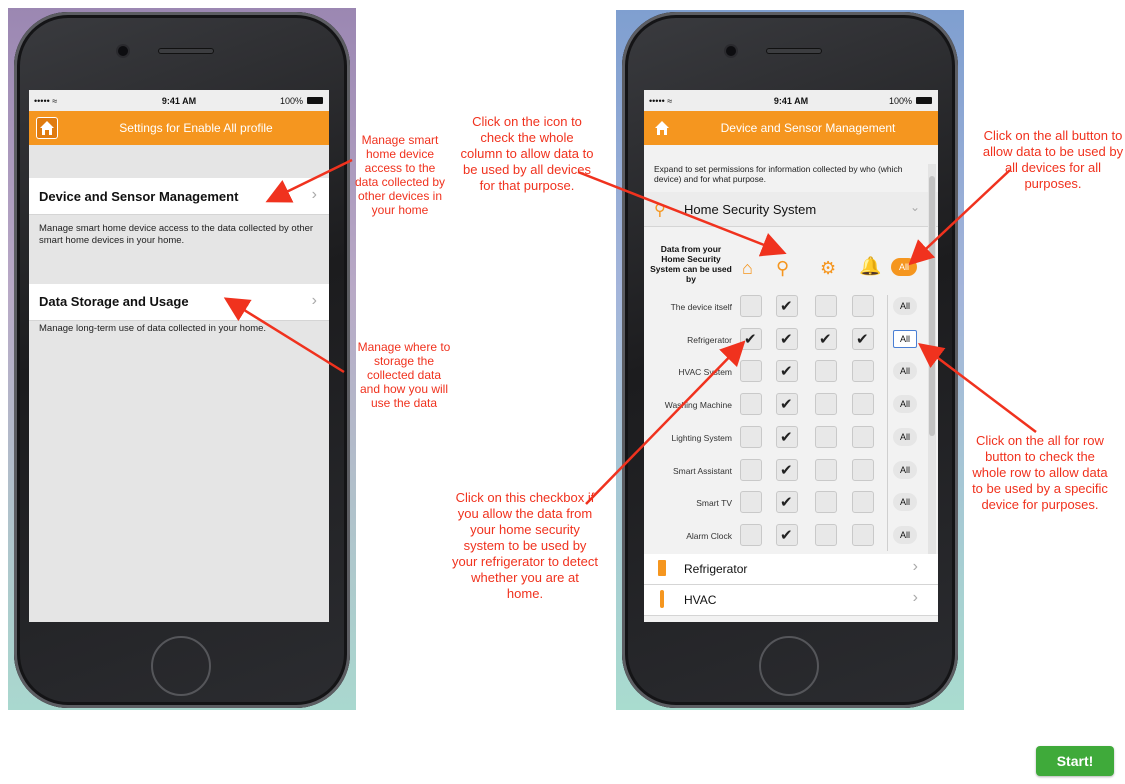  What do you see at coordinates (709, 340) in the screenshot?
I see `device-label: Refrigerator` at bounding box center [709, 340].